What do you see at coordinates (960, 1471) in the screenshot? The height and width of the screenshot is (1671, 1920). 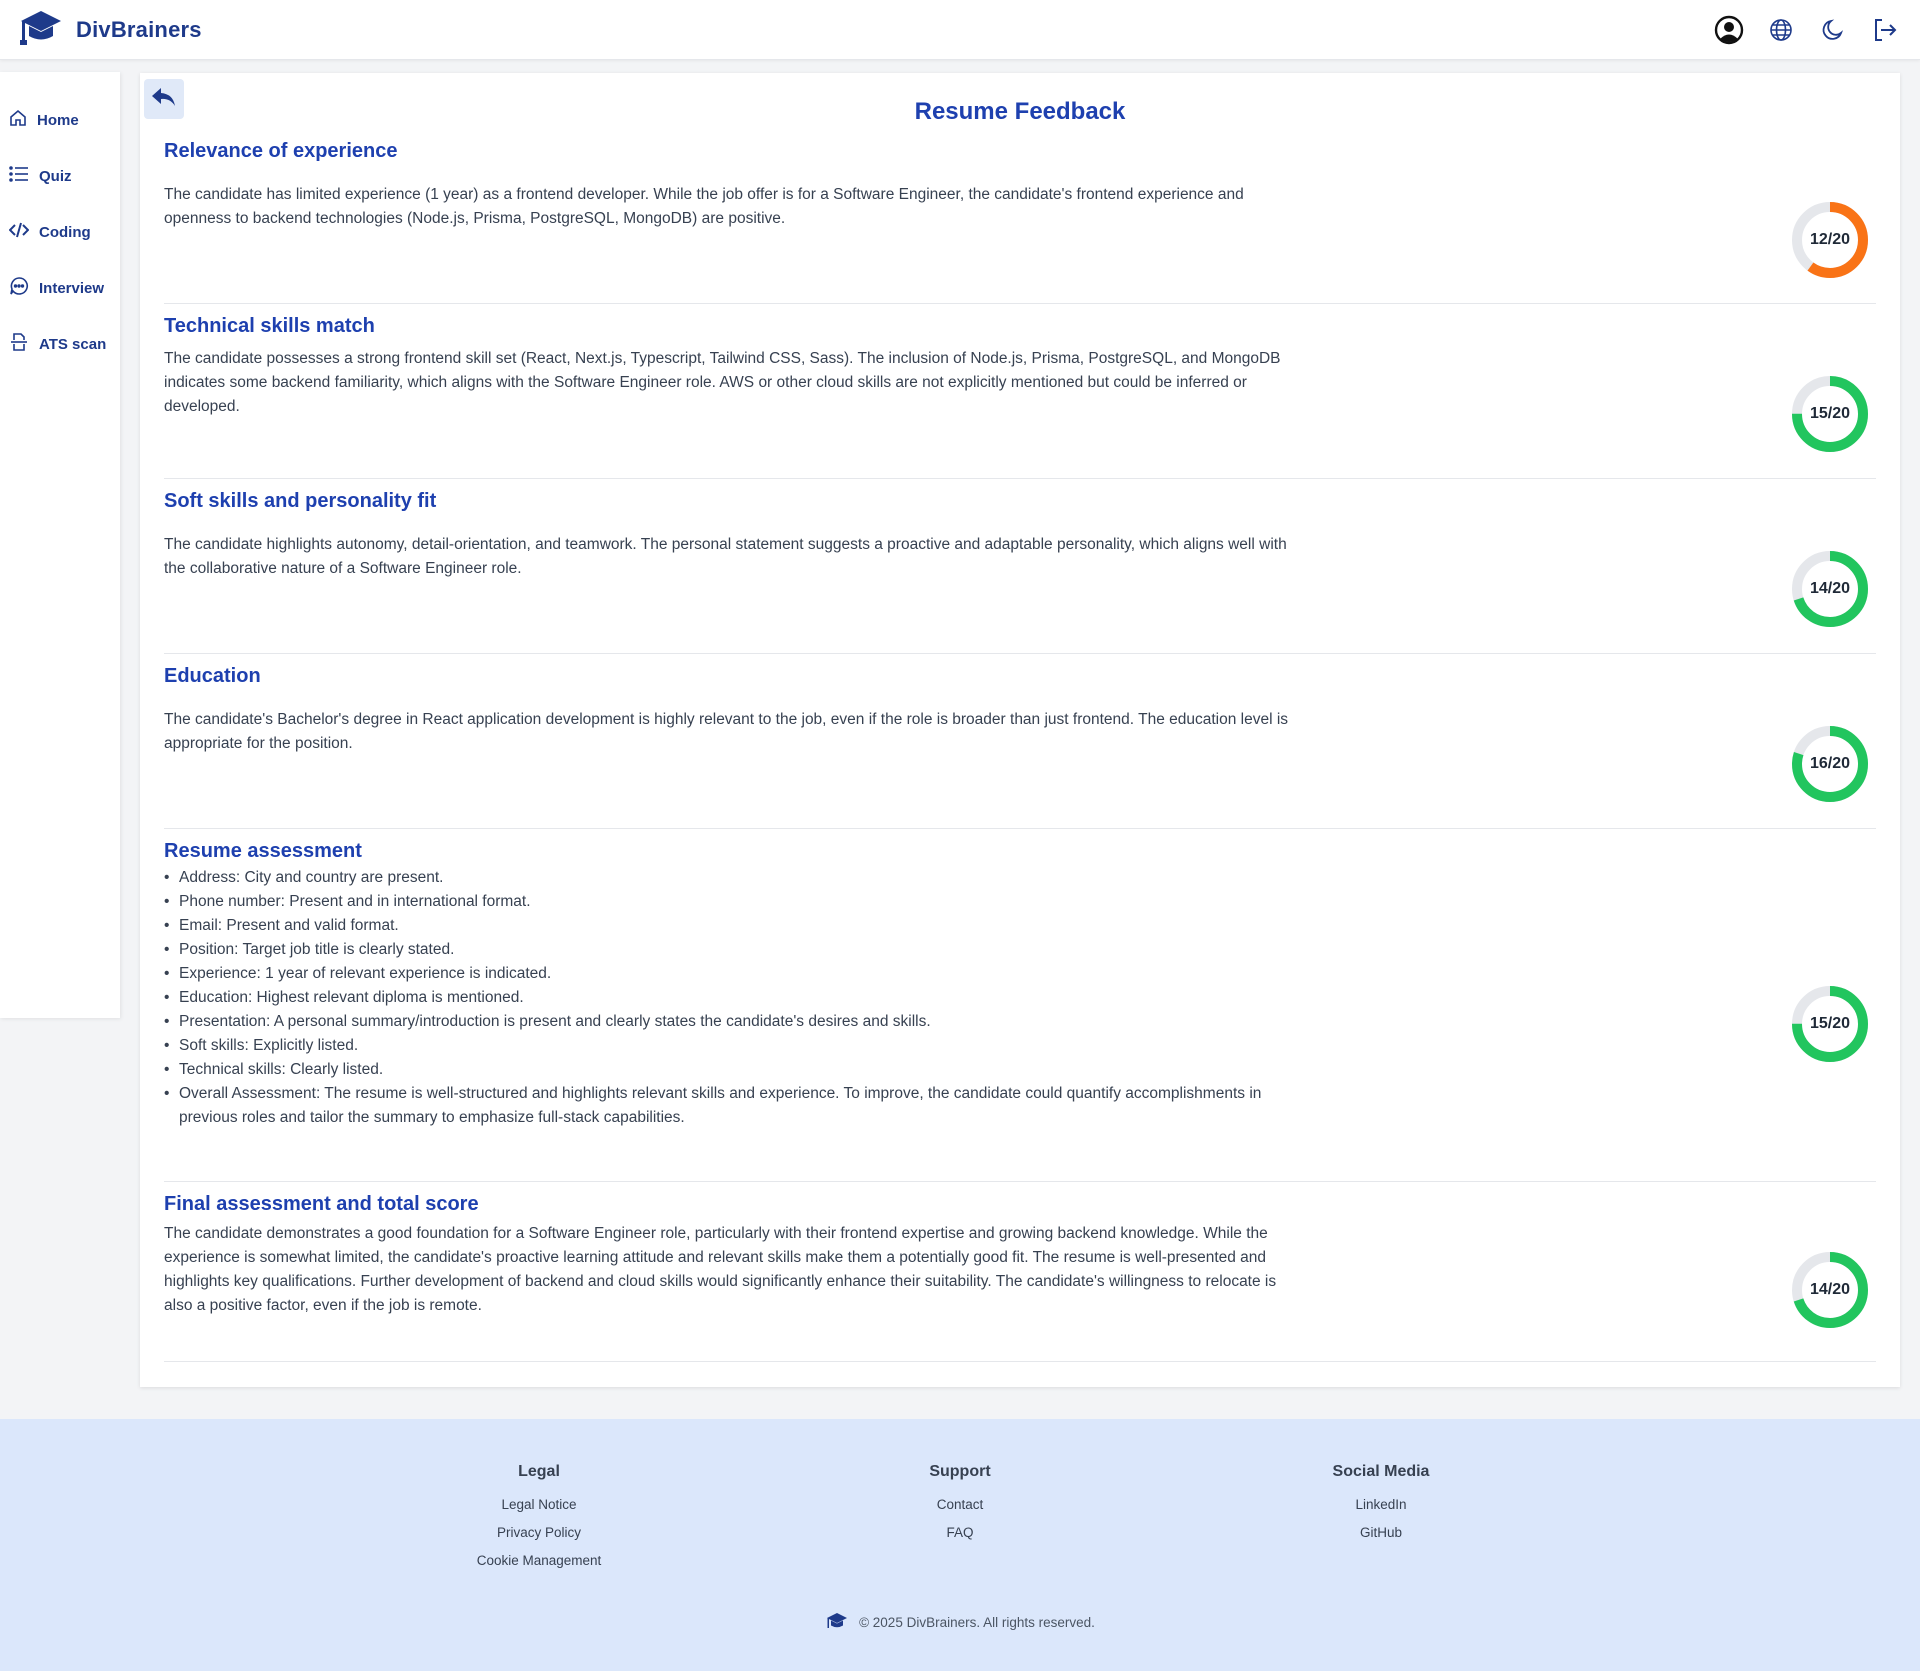 I see `footer-heading: Support` at bounding box center [960, 1471].